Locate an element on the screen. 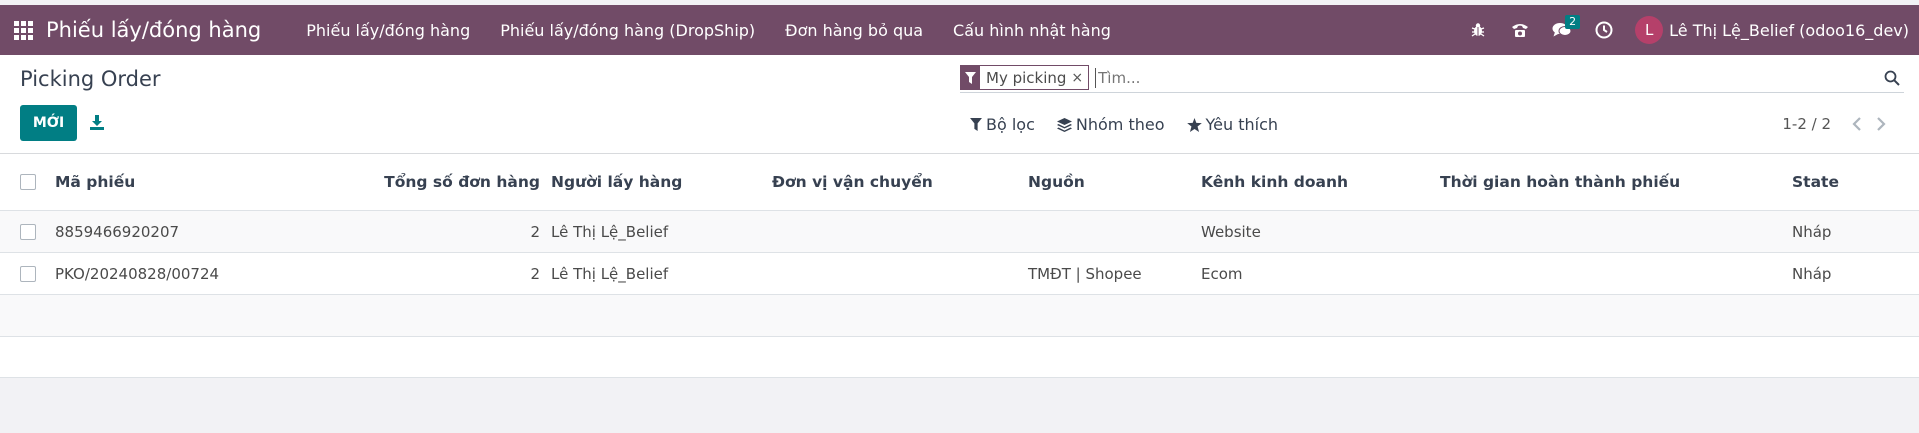 This screenshot has width=1919, height=433. filter-dropdown: Bộ lọc is located at coordinates (1002, 124).